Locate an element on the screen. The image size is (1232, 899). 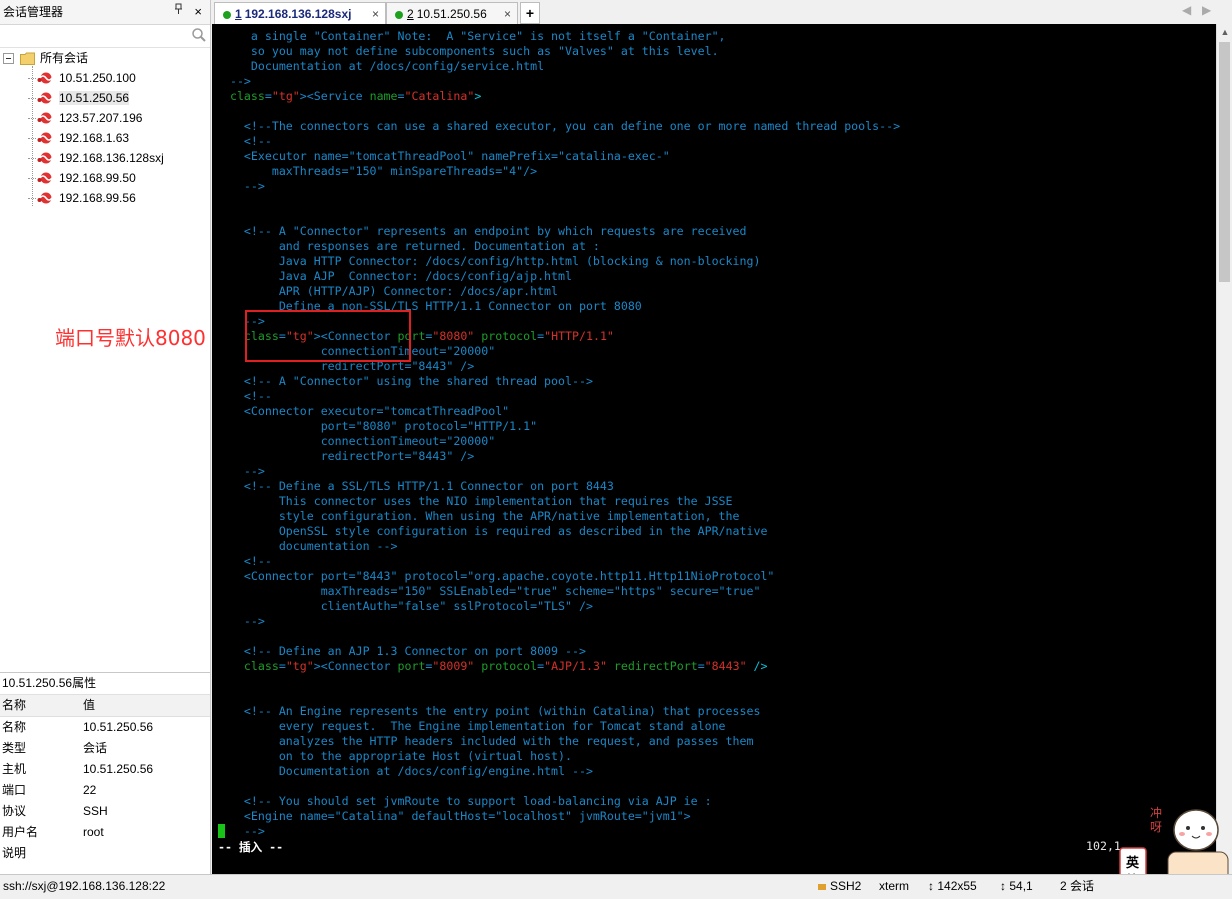
session-label: 123.57.207.196 is located at coordinates (101, 118).